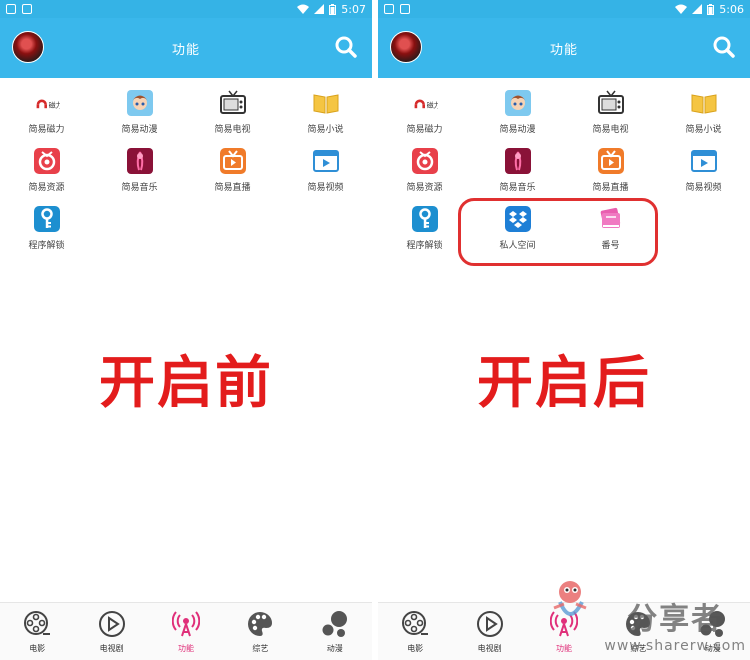  Describe the element at coordinates (564, 383) in the screenshot. I see `caption-after: 开启后` at that location.